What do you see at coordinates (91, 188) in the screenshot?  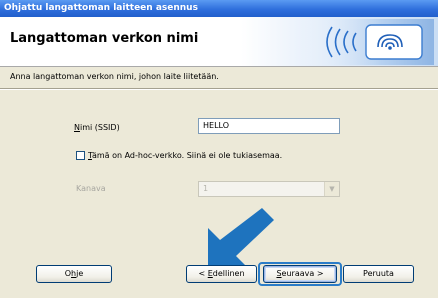 I see `channel-label: Kanava` at bounding box center [91, 188].